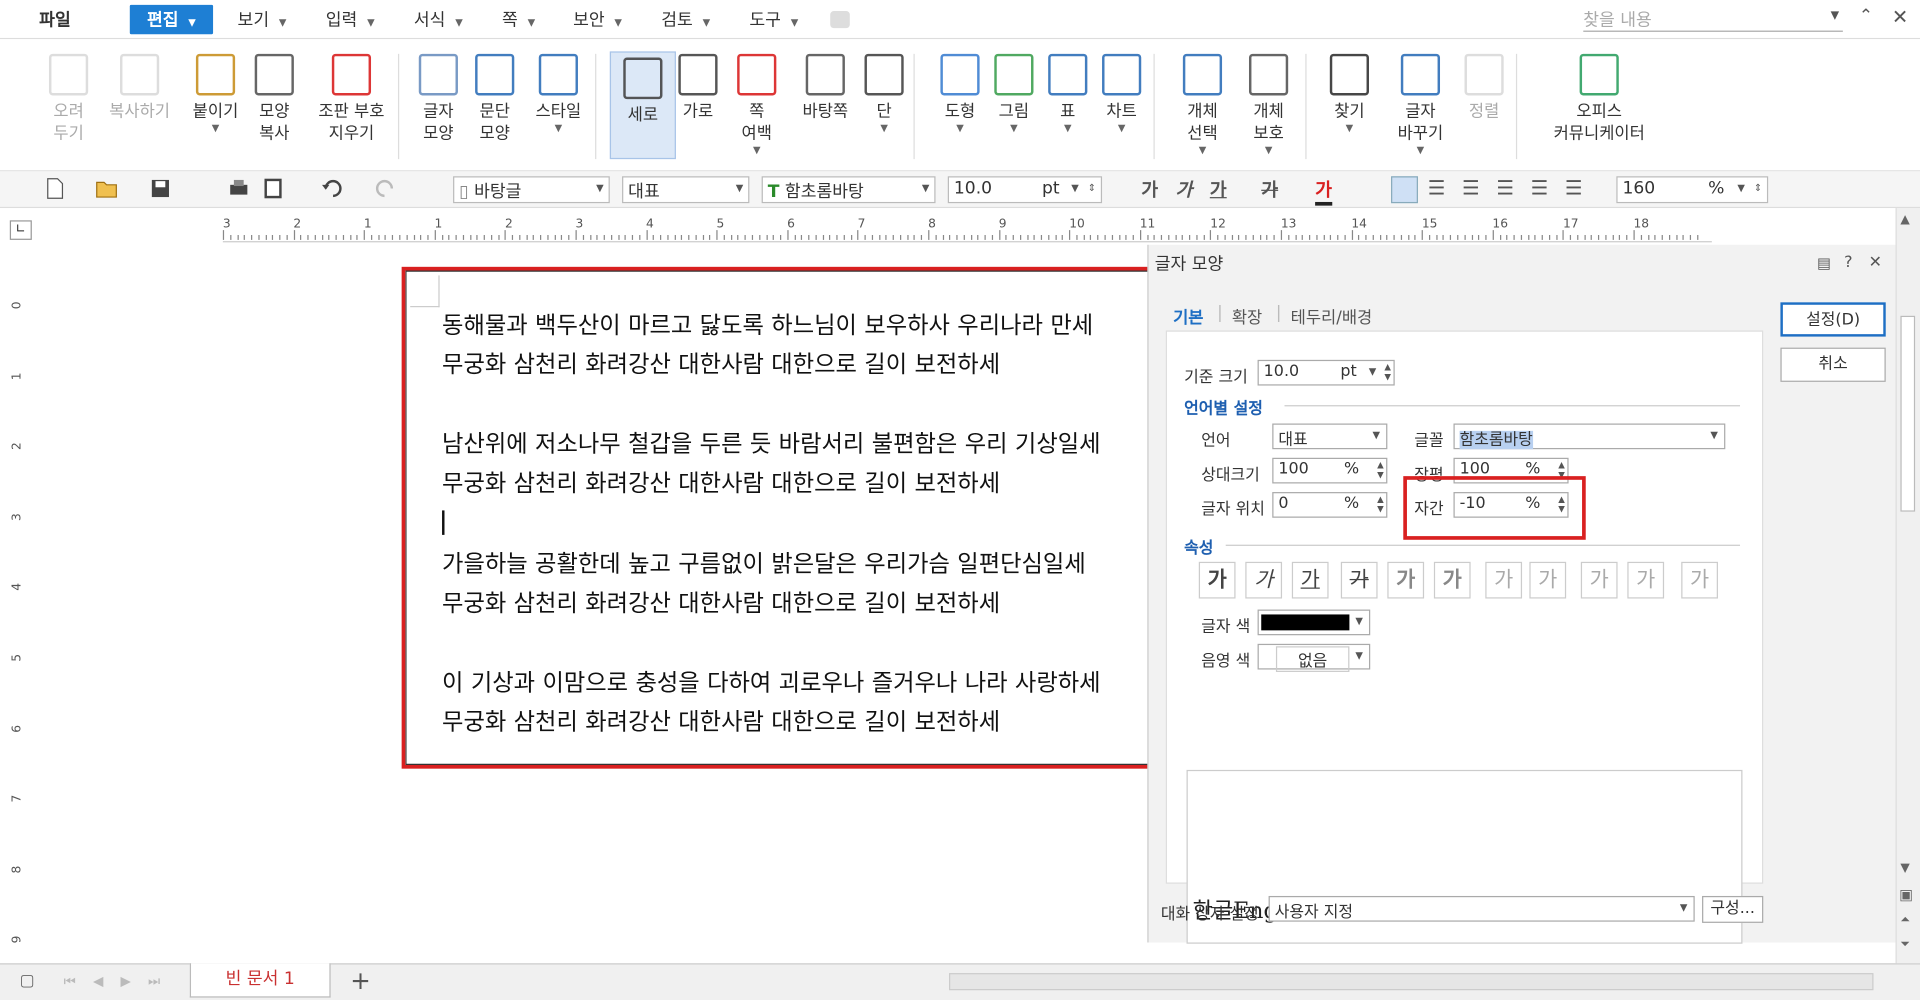 This screenshot has width=1920, height=1000. I want to click on attr-bold-button: 가, so click(1217, 580).